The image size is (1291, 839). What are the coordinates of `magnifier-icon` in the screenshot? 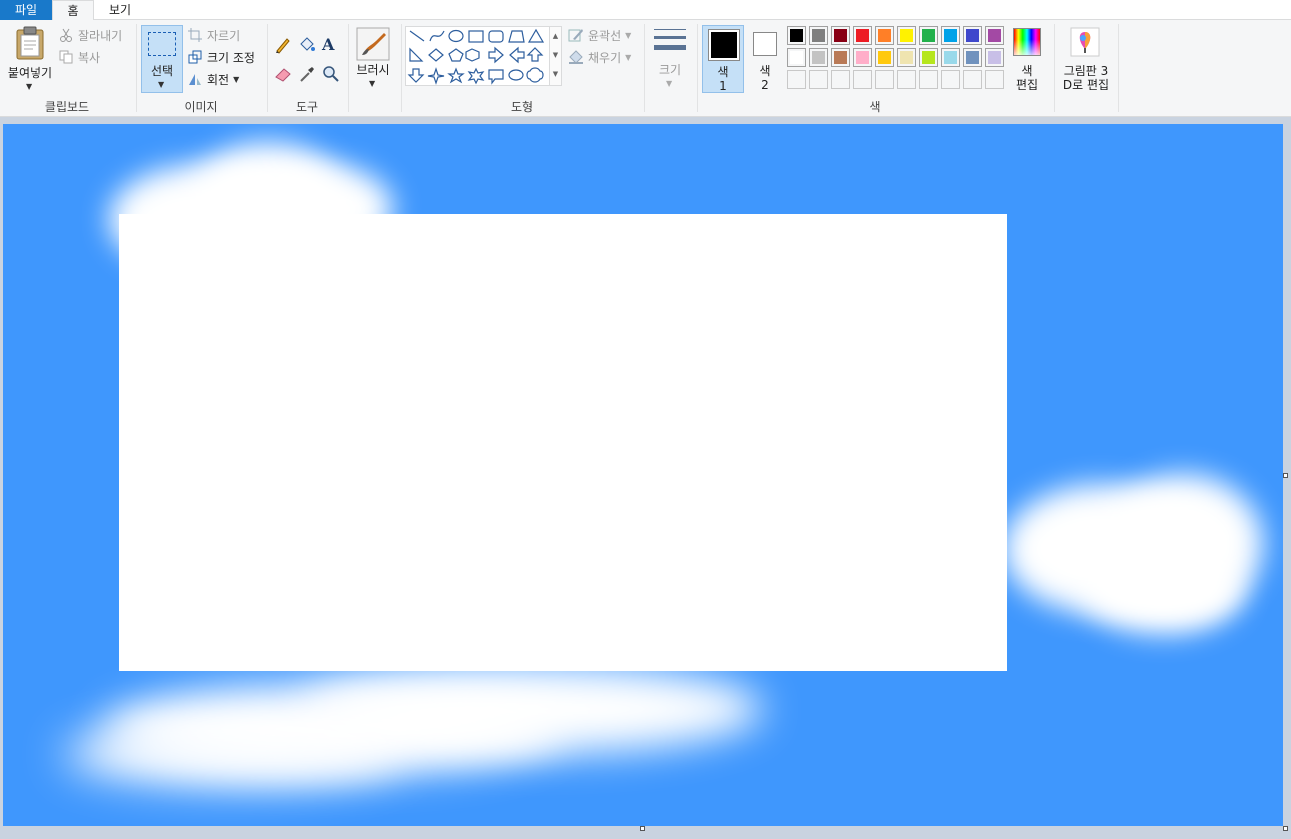 It's located at (331, 74).